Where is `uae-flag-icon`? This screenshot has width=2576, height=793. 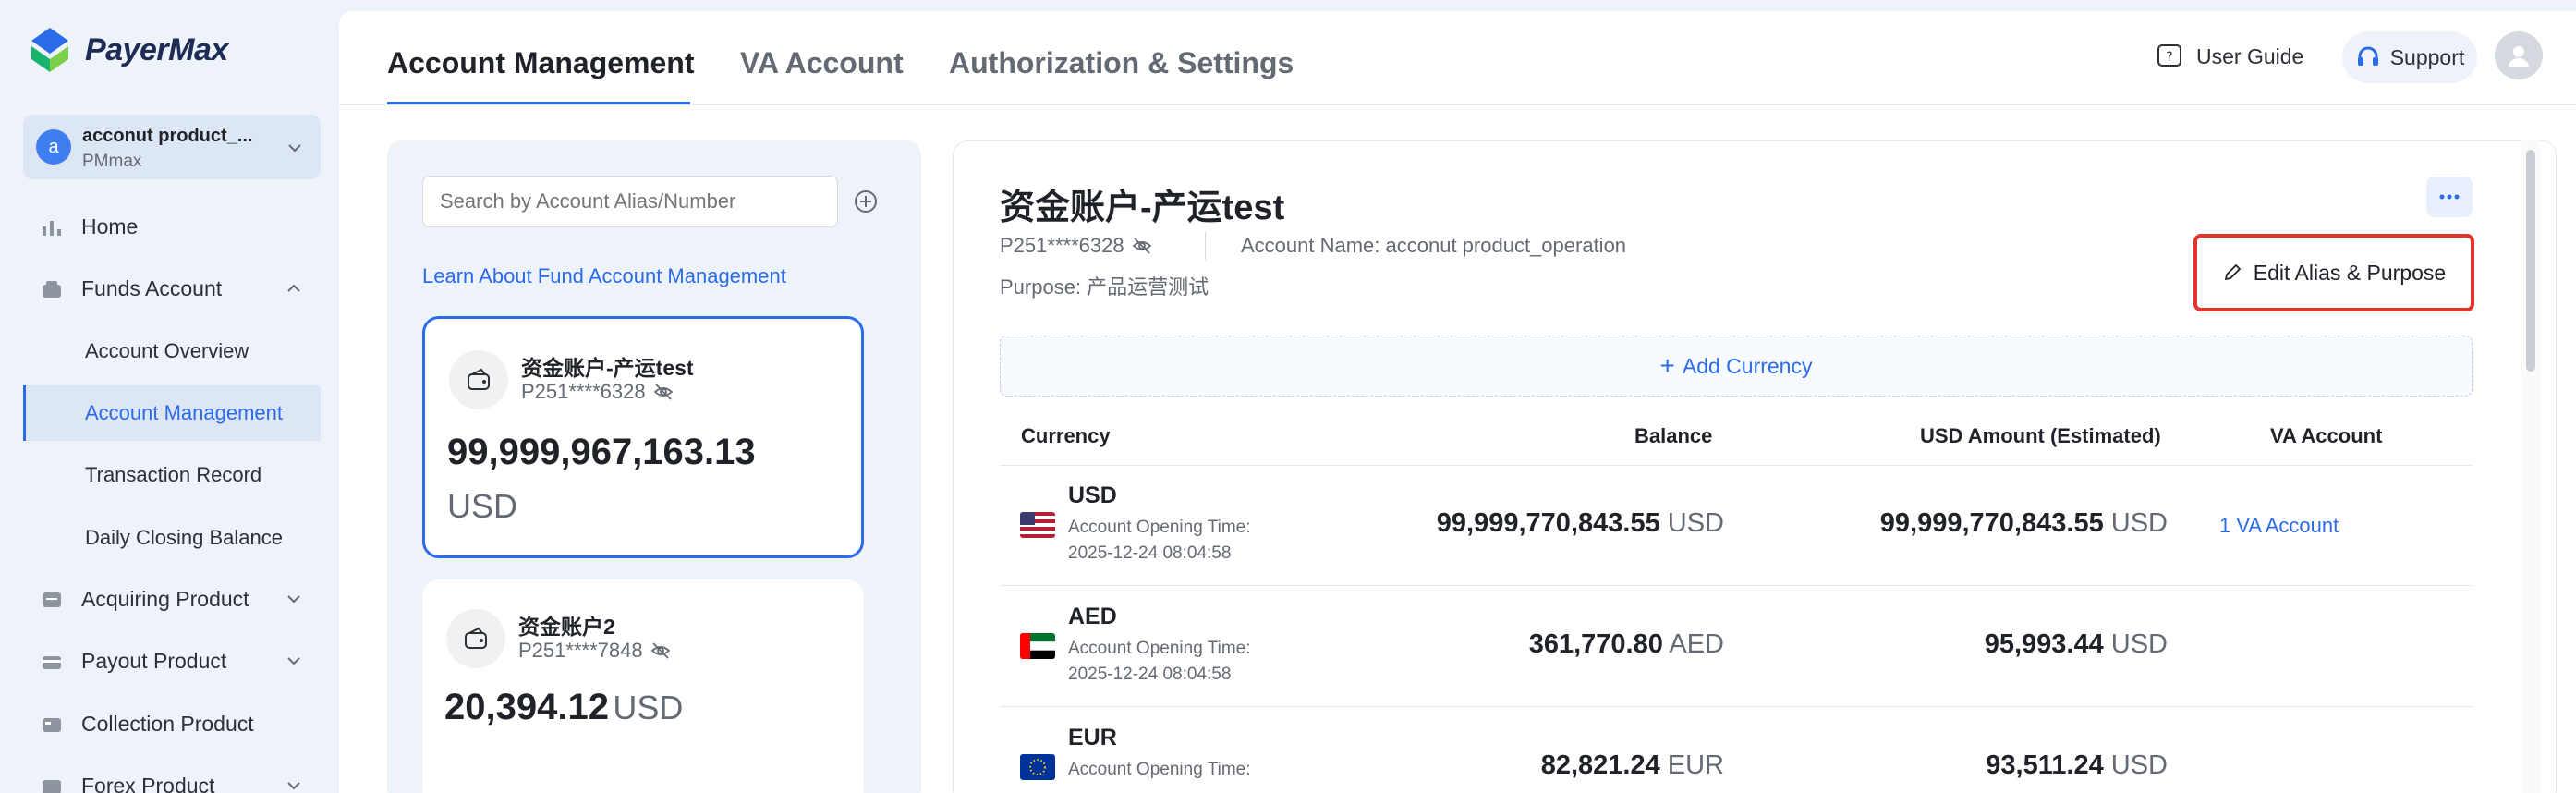 uae-flag-icon is located at coordinates (1037, 646).